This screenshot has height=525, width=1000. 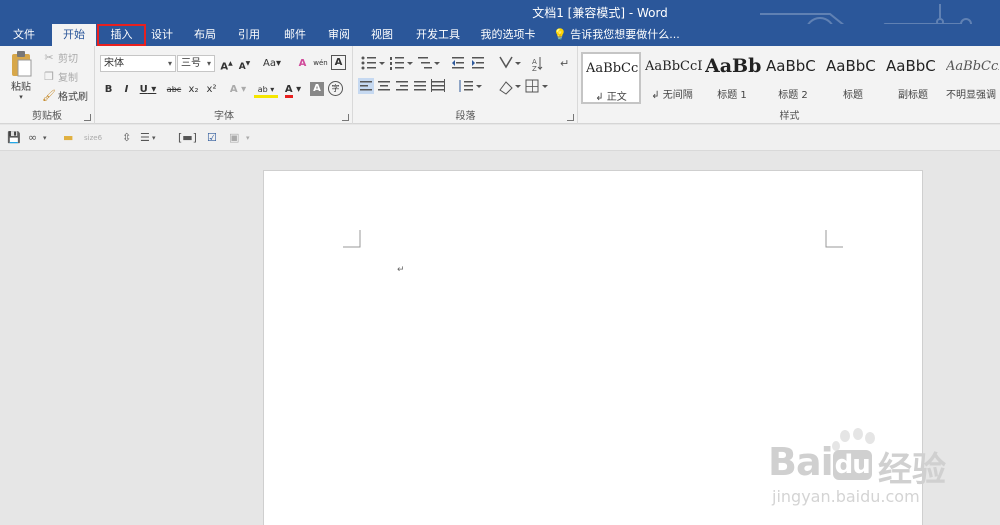 I want to click on watermark-url: jingyan.baidu.com, so click(x=846, y=496).